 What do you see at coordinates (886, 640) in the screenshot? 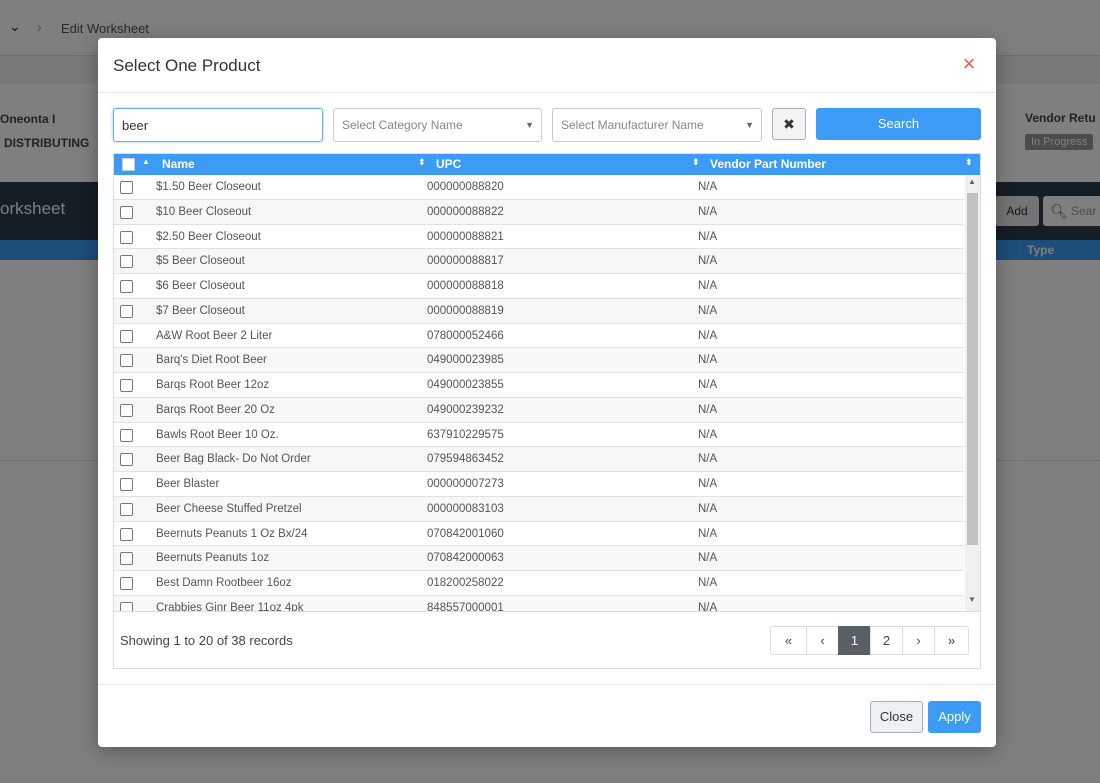
I see `page-2-button: 2` at bounding box center [886, 640].